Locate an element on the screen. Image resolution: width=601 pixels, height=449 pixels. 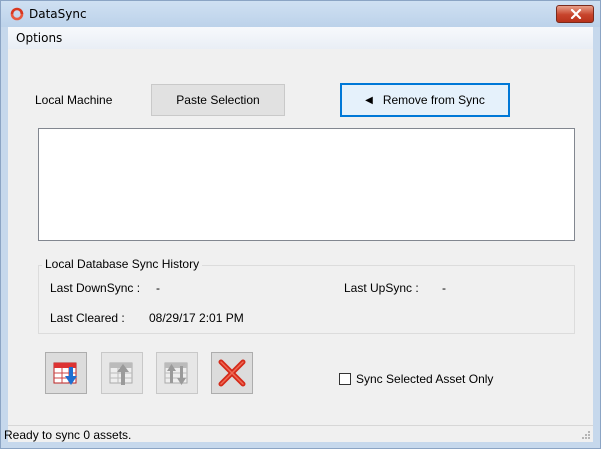
sync-both-icon is located at coordinates (176, 373).